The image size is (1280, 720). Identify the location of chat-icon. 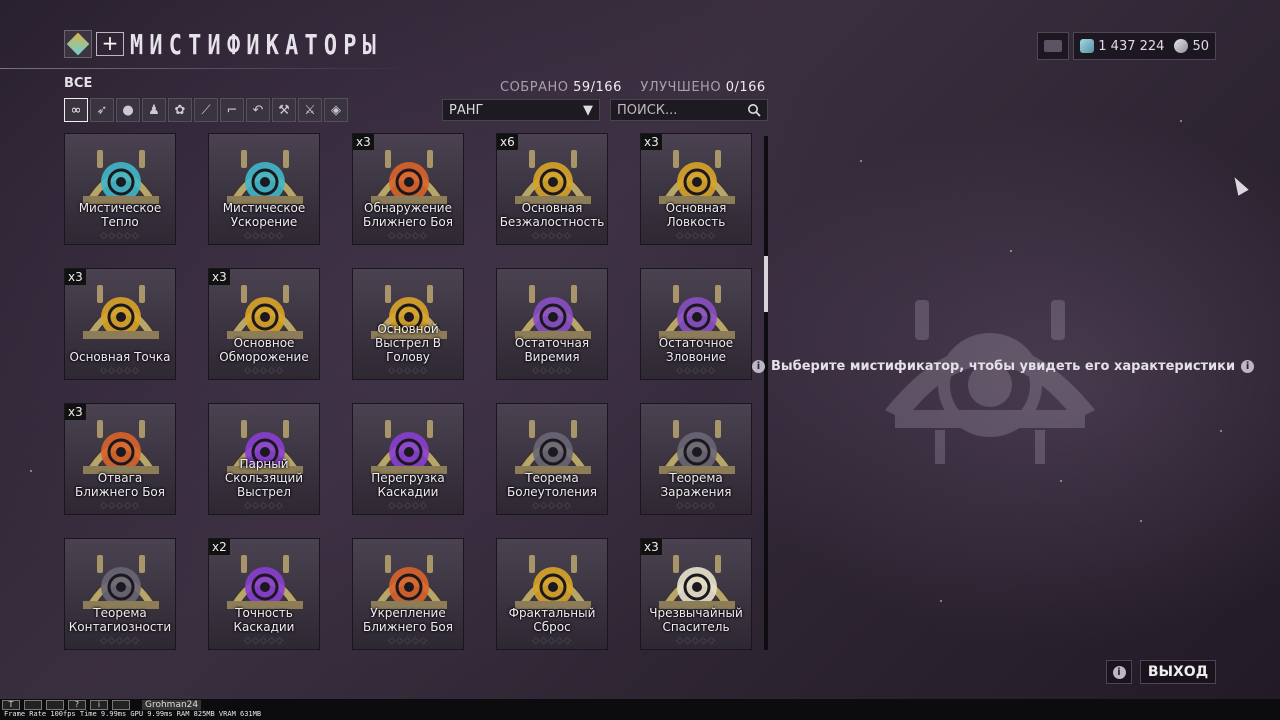
(1053, 46).